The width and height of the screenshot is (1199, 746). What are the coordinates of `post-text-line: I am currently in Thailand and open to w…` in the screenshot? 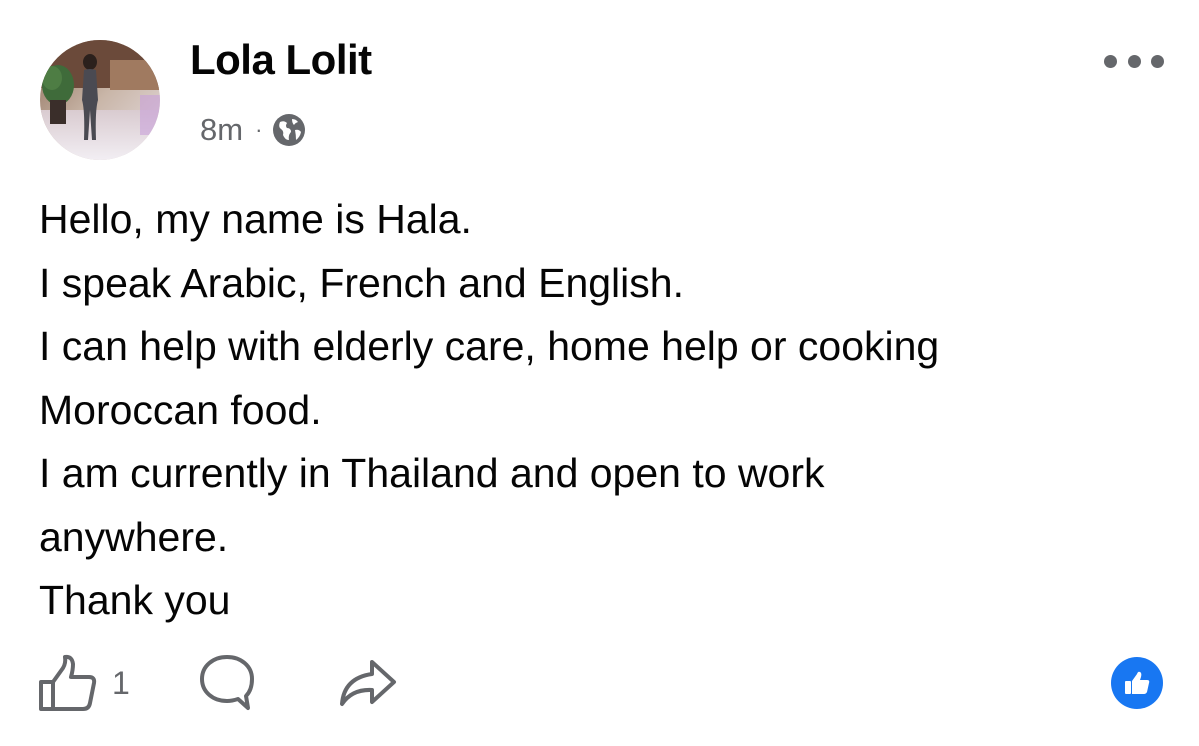 It's located at (432, 473).